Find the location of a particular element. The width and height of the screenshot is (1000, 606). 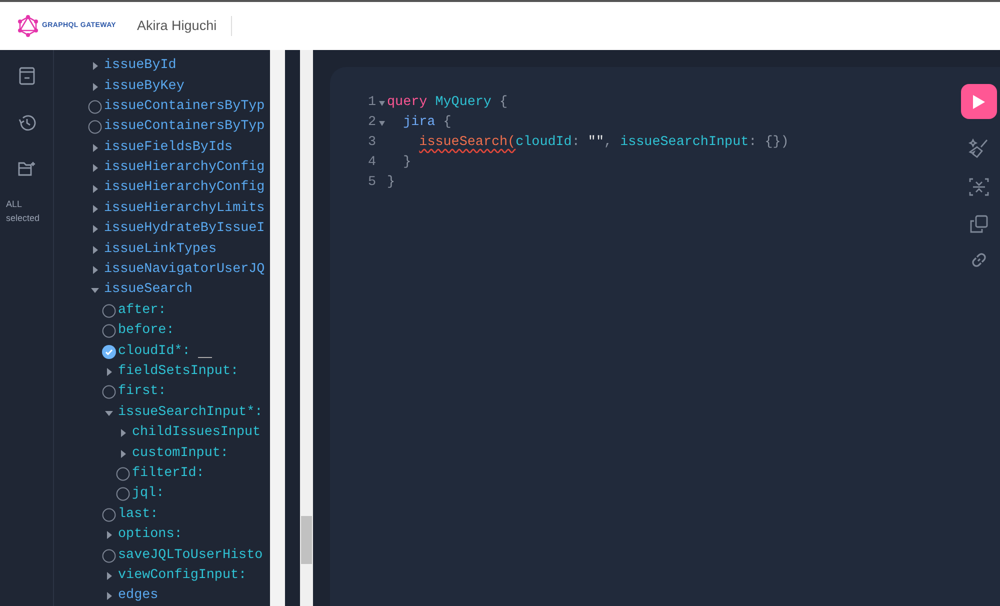

argument-name: saveJQLToUserHisto is located at coordinates (190, 556).